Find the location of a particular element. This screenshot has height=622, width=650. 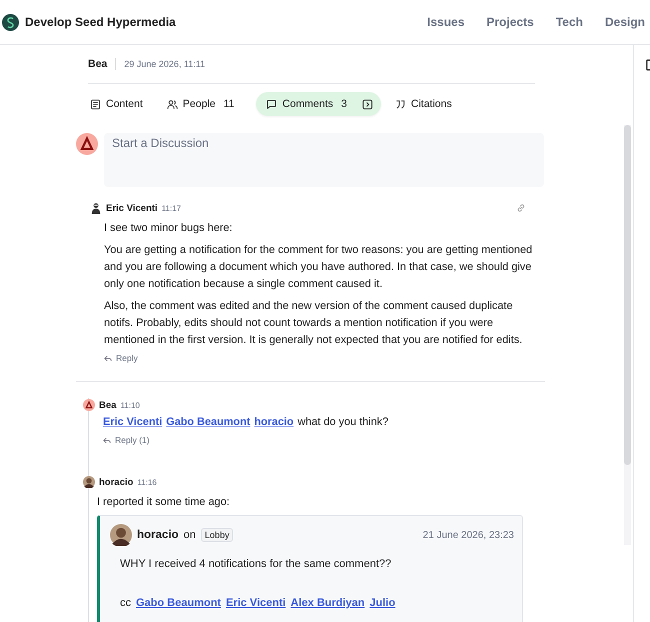

logo-icon is located at coordinates (10, 22).